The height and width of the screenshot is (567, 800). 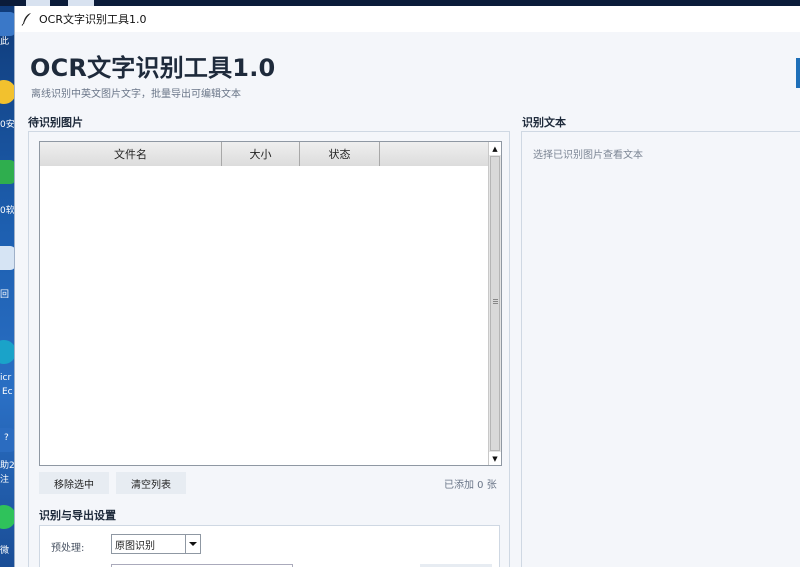 I want to click on scroll-up-arrow-icon: ▲, so click(x=495, y=148).